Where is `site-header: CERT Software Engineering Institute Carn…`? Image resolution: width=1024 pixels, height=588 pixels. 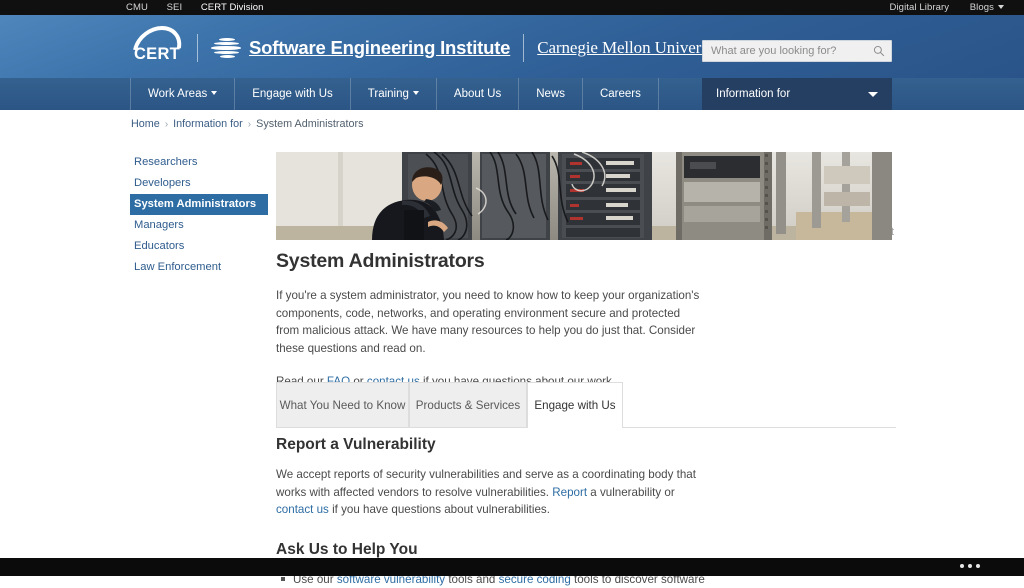
site-header: CERT Software Engineering Institute Carn… is located at coordinates (512, 46).